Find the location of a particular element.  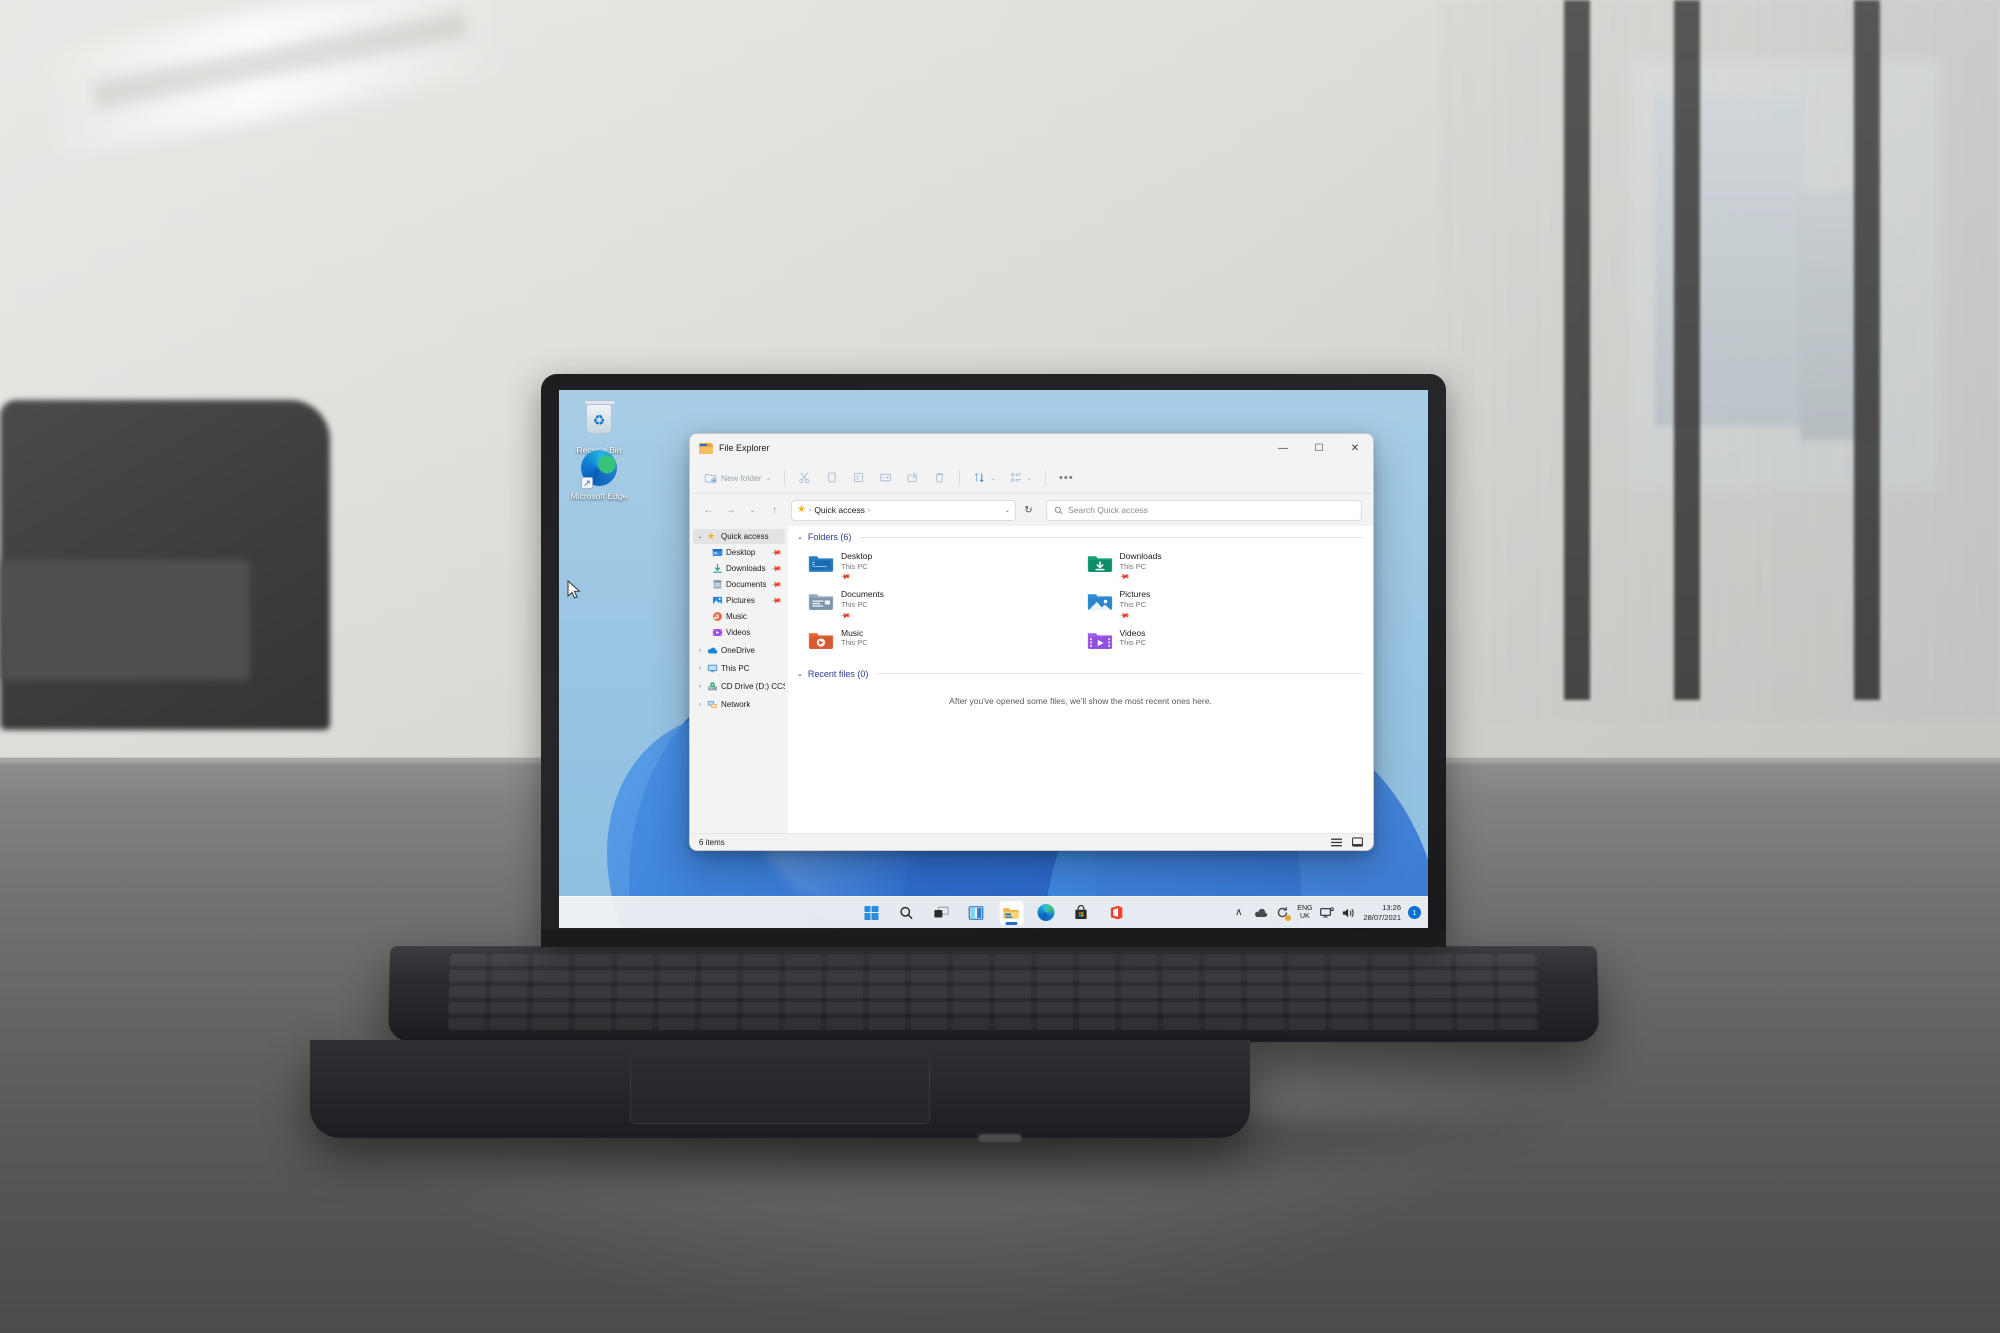

folder-name: Downloads is located at coordinates (1140, 556).